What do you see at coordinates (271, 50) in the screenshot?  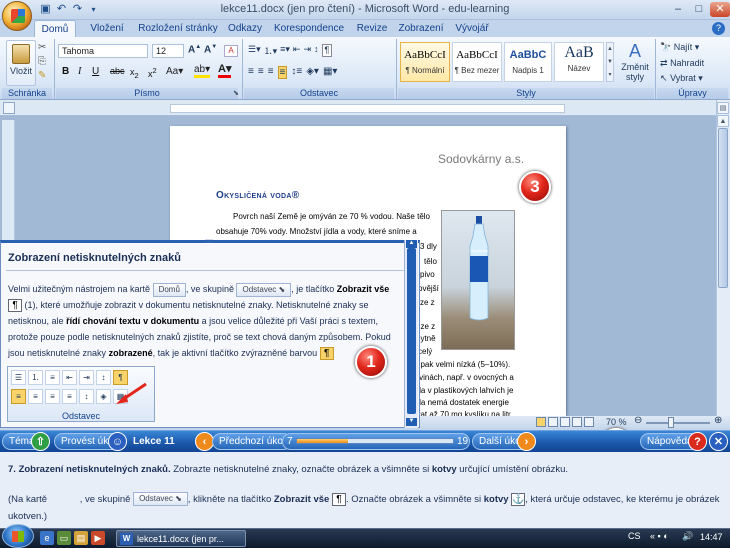 I see `numbering-icon: ⒈▾` at bounding box center [271, 50].